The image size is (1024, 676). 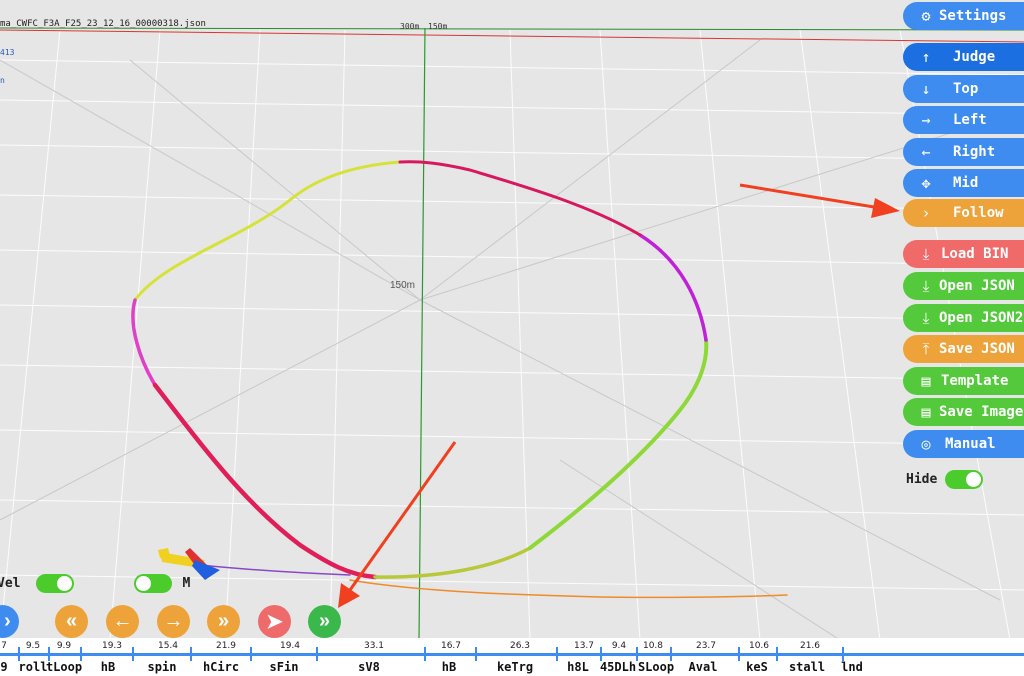 I want to click on step-back-button: ←, so click(x=122, y=621).